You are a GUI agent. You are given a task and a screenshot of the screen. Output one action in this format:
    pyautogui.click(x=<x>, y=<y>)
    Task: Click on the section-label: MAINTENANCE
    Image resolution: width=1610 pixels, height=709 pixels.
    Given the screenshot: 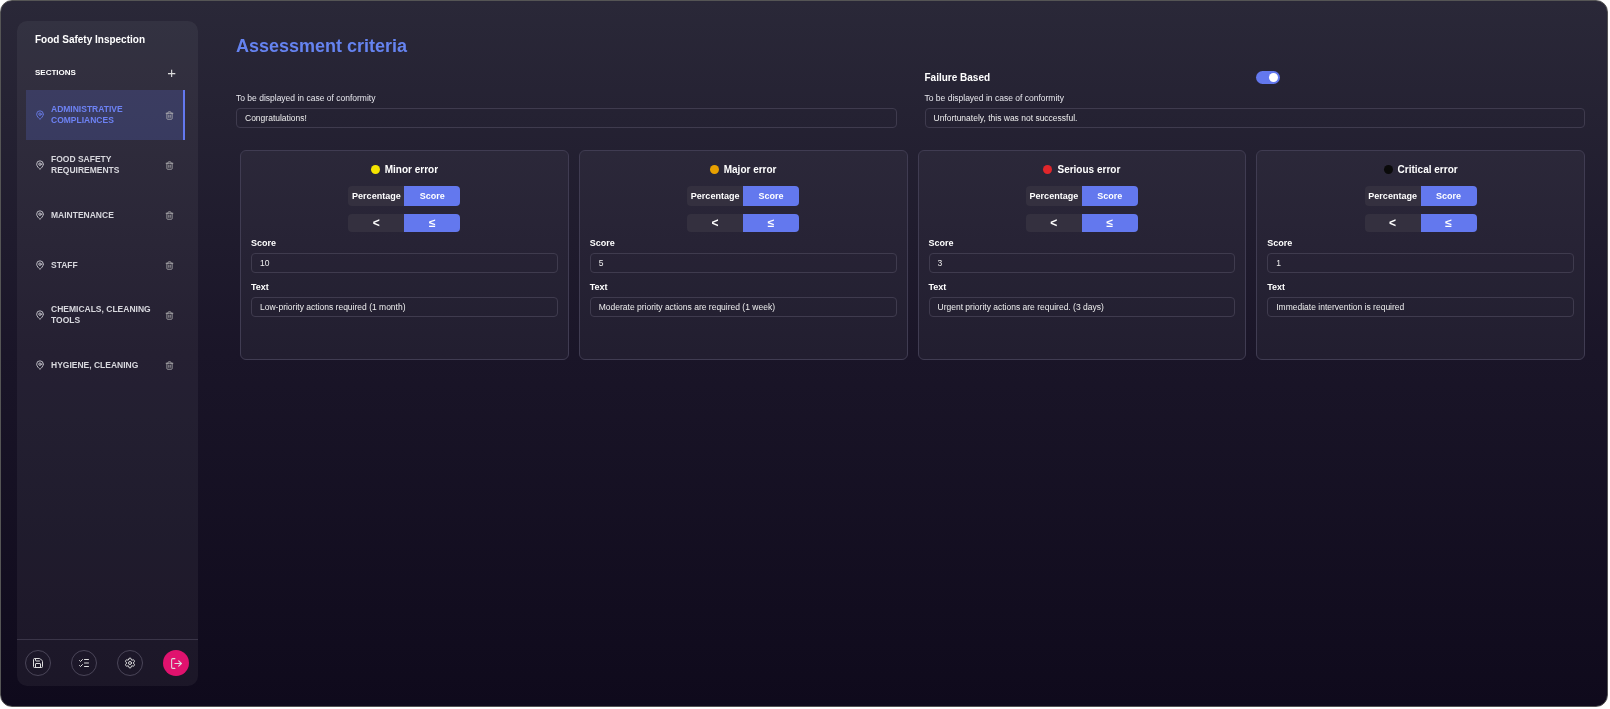 What is the action you would take?
    pyautogui.click(x=83, y=215)
    